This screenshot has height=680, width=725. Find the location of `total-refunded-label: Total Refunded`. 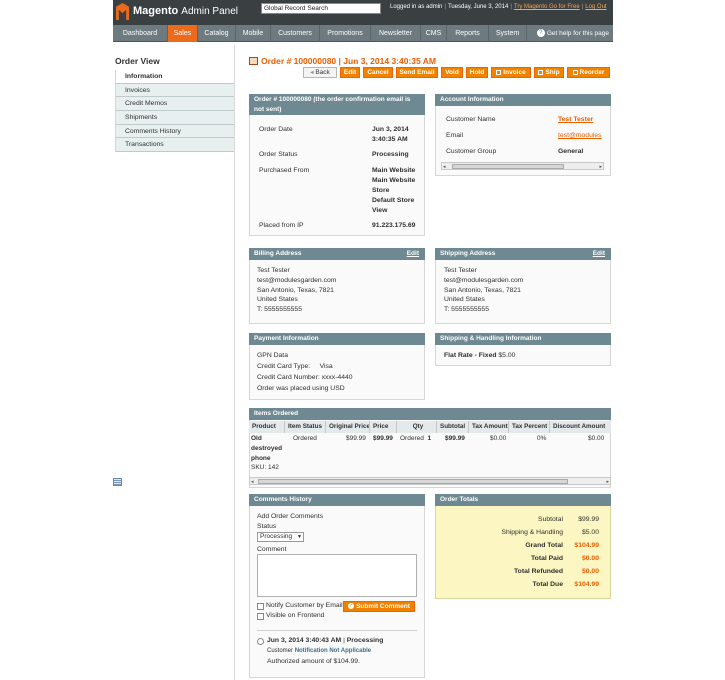

total-refunded-label: Total Refunded is located at coordinates (538, 571).